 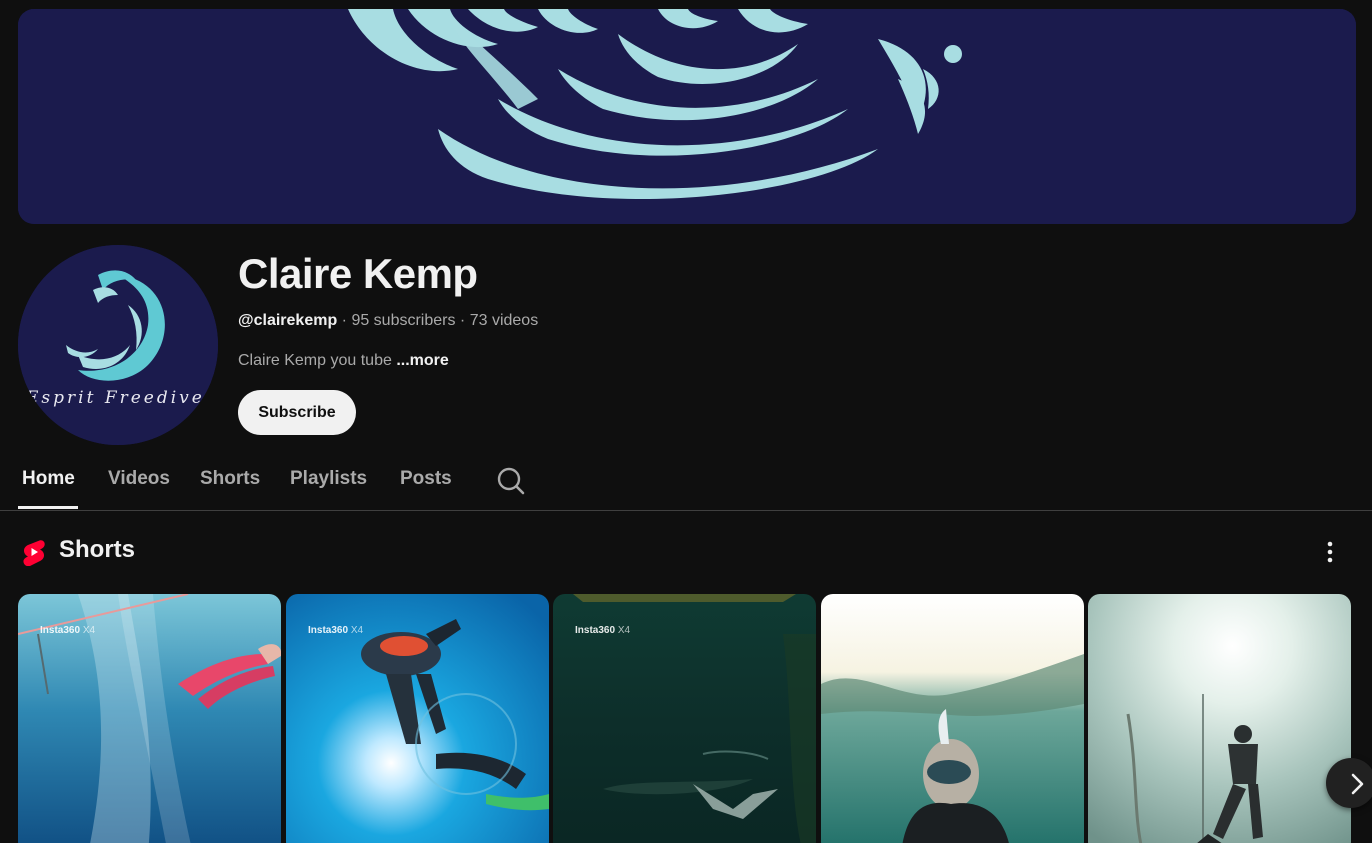 I want to click on wave-logo, so click(x=118, y=345).